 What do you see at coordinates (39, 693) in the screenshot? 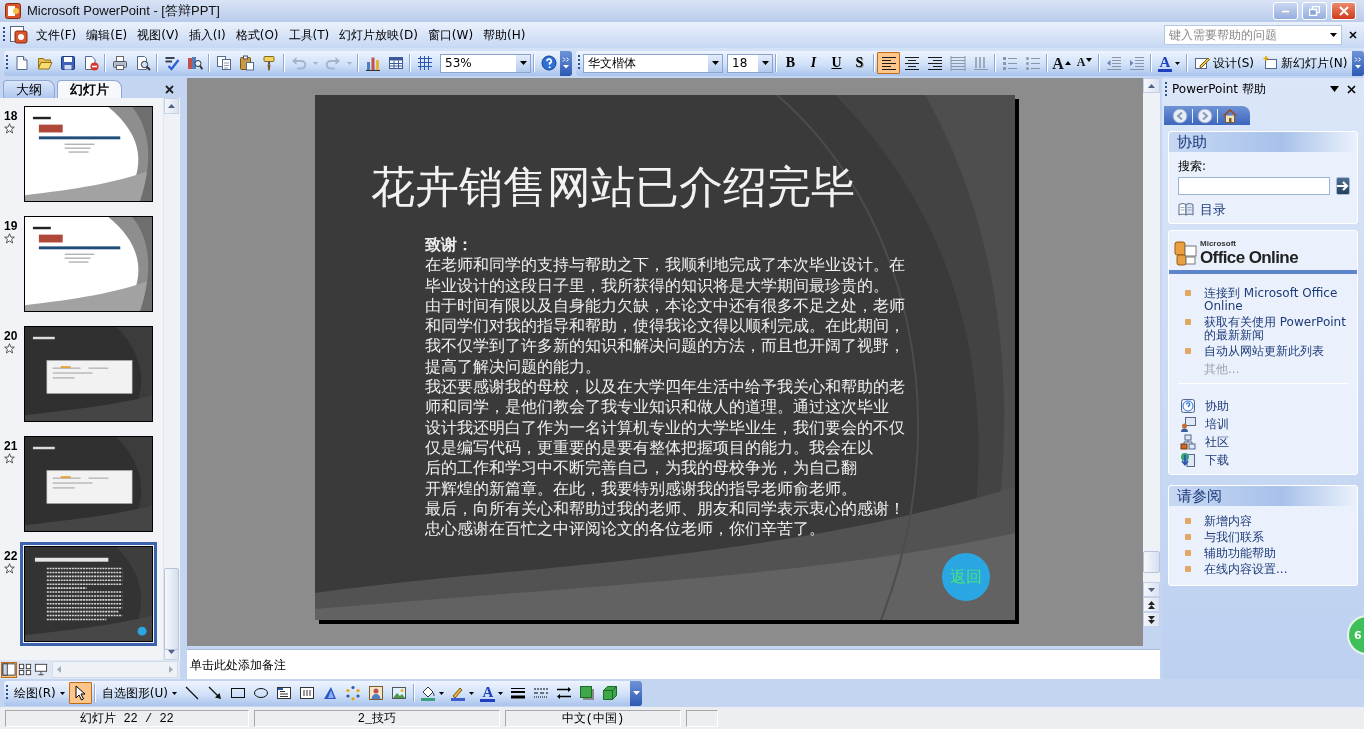
I see `draw-menu-button: 绘图(R)` at bounding box center [39, 693].